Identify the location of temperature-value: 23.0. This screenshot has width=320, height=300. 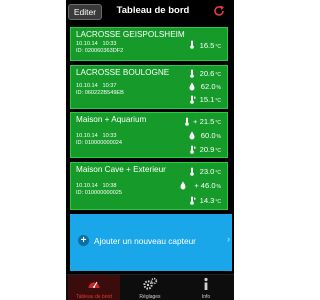
(207, 171).